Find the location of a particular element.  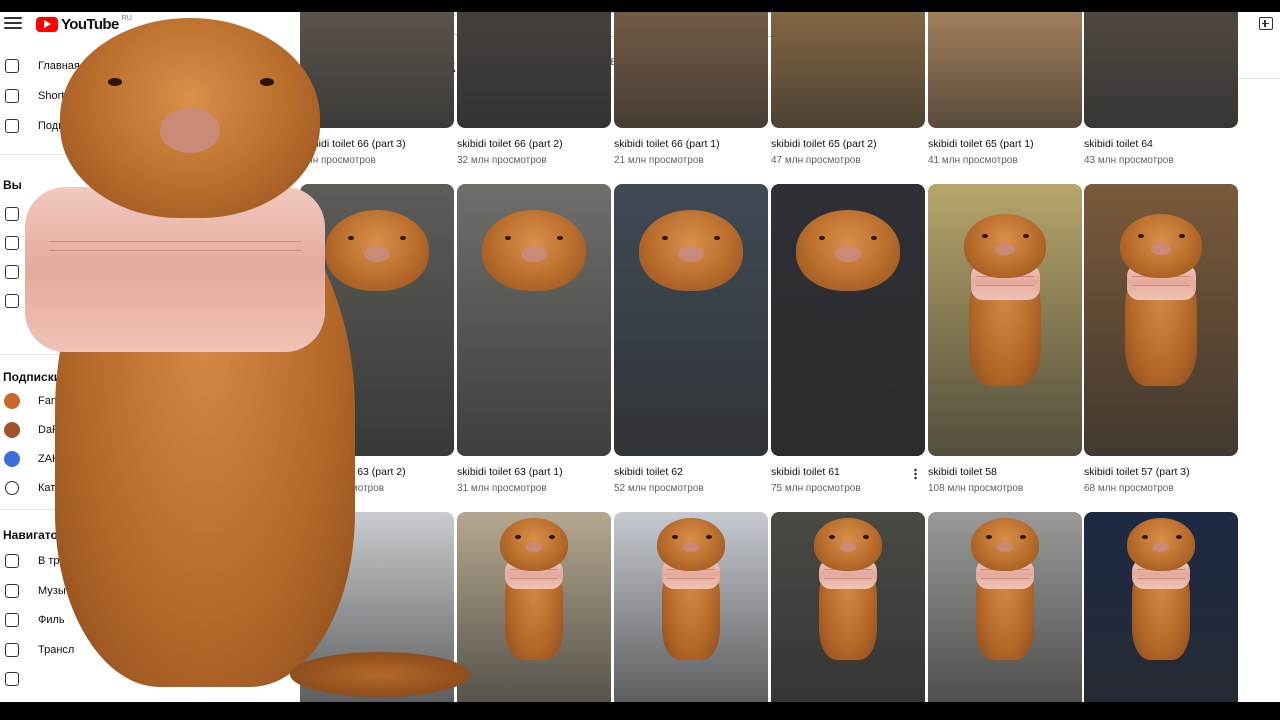

short-title: skibidi toilet 66 (part 1) is located at coordinates (667, 144).